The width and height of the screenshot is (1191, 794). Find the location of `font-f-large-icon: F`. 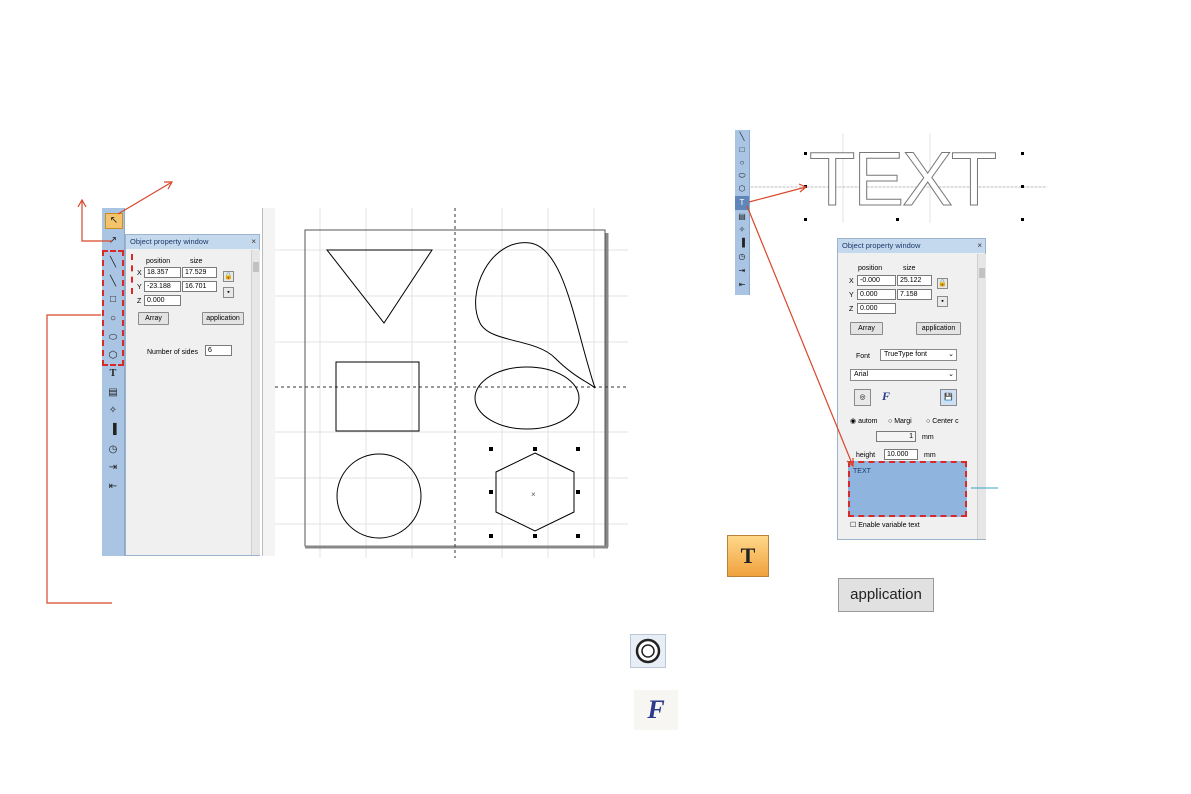

font-f-large-icon: F is located at coordinates (656, 710).